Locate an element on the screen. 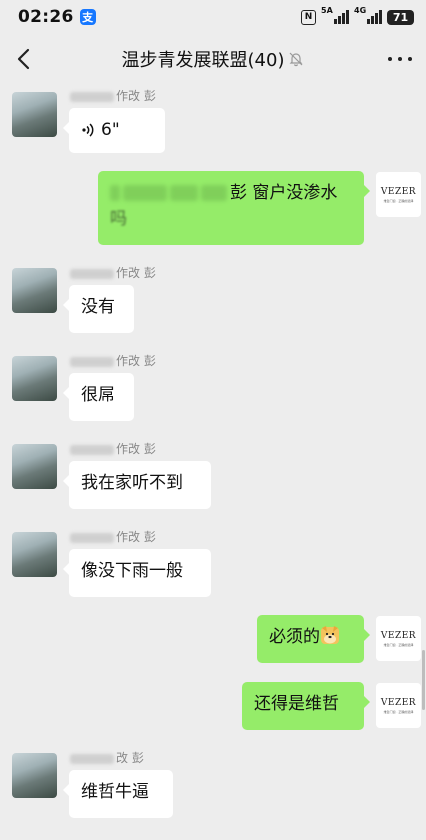  nfc-icon: N is located at coordinates (308, 17).